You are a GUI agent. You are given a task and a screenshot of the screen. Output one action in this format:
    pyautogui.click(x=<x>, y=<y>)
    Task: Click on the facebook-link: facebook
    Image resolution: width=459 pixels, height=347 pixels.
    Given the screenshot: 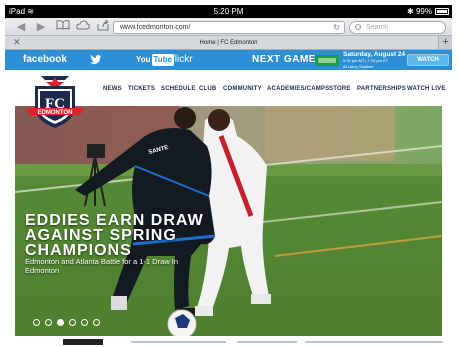 What is the action you would take?
    pyautogui.click(x=45, y=60)
    